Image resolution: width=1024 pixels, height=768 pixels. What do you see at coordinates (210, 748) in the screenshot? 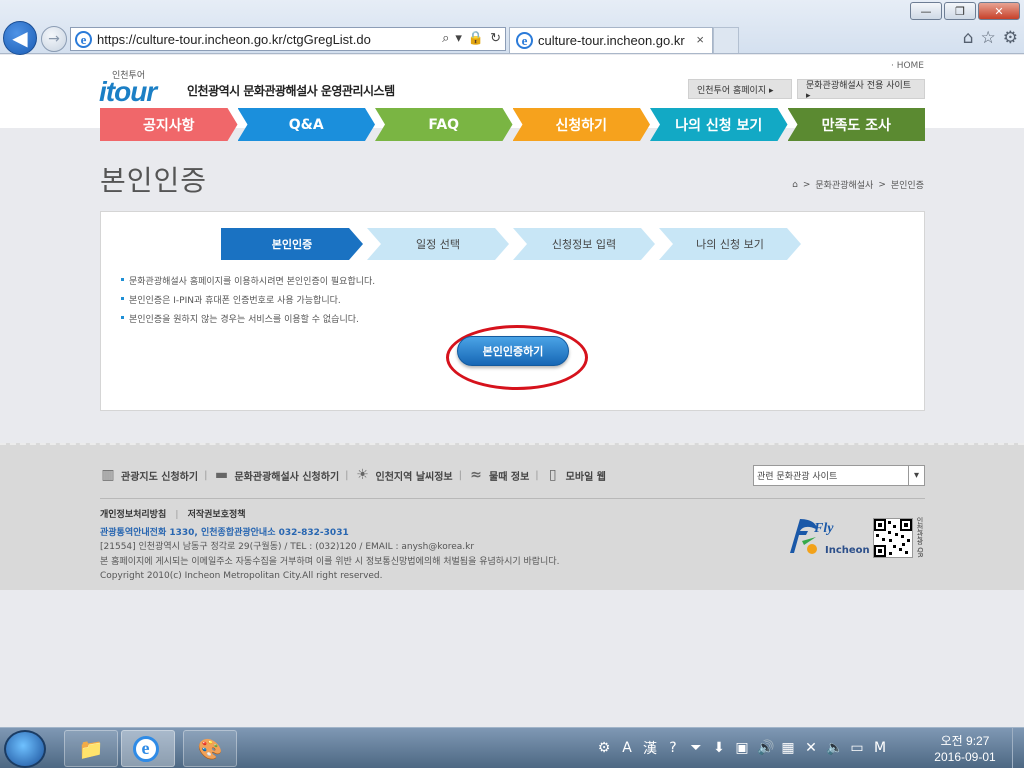
I see `taskbar-paint: 🎨` at bounding box center [210, 748].